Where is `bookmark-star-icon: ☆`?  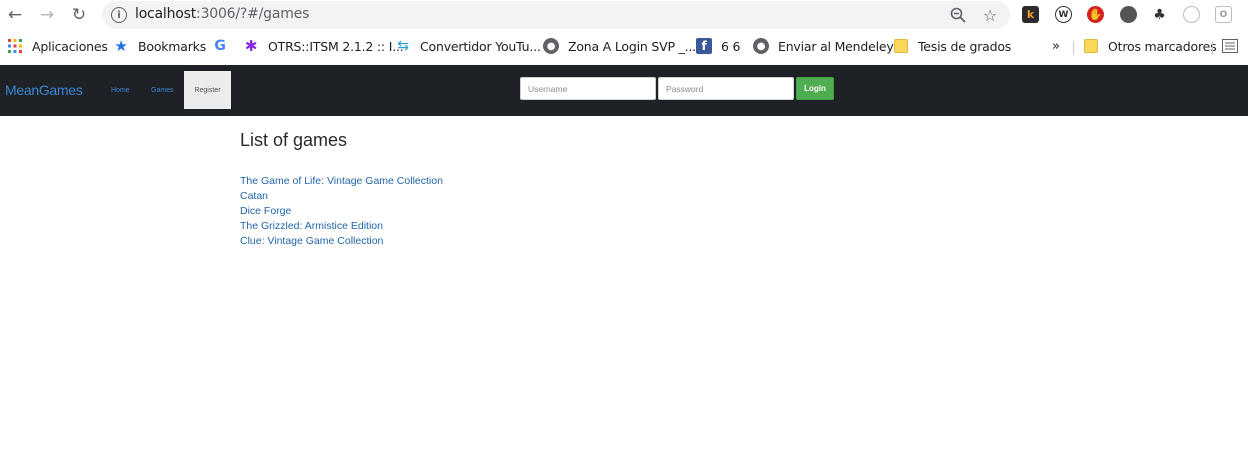
bookmark-star-icon: ☆ is located at coordinates (990, 15).